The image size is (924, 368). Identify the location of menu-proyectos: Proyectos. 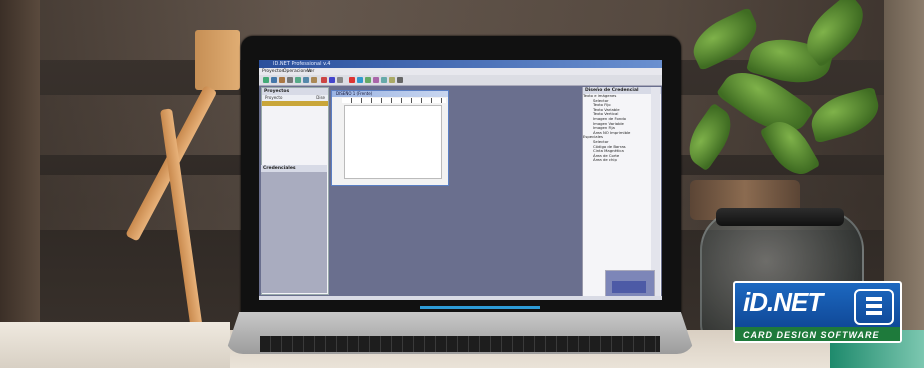
(273, 71).